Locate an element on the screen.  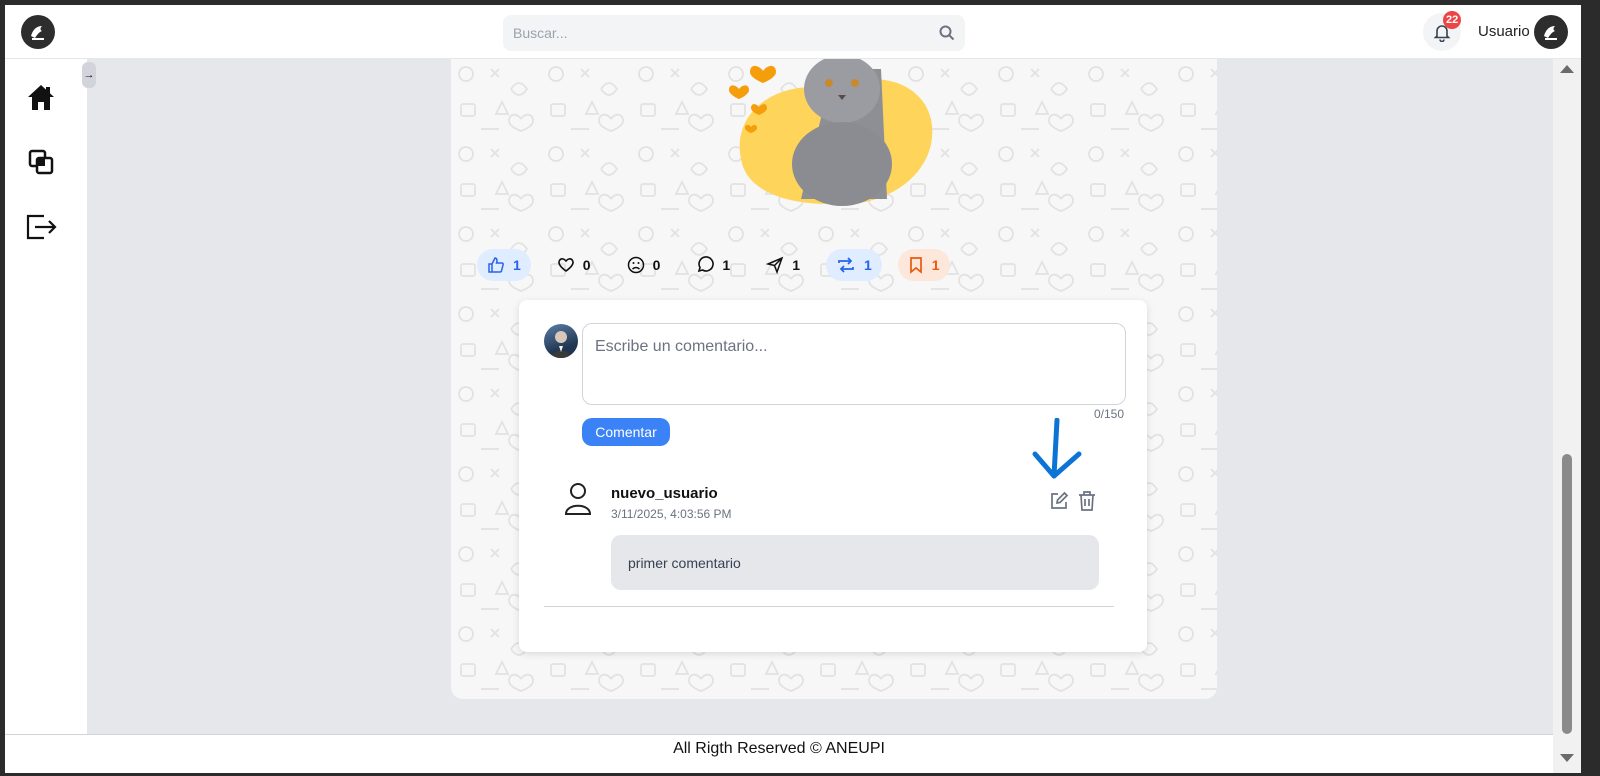
scrollbar-thumb is located at coordinates (1567, 594).